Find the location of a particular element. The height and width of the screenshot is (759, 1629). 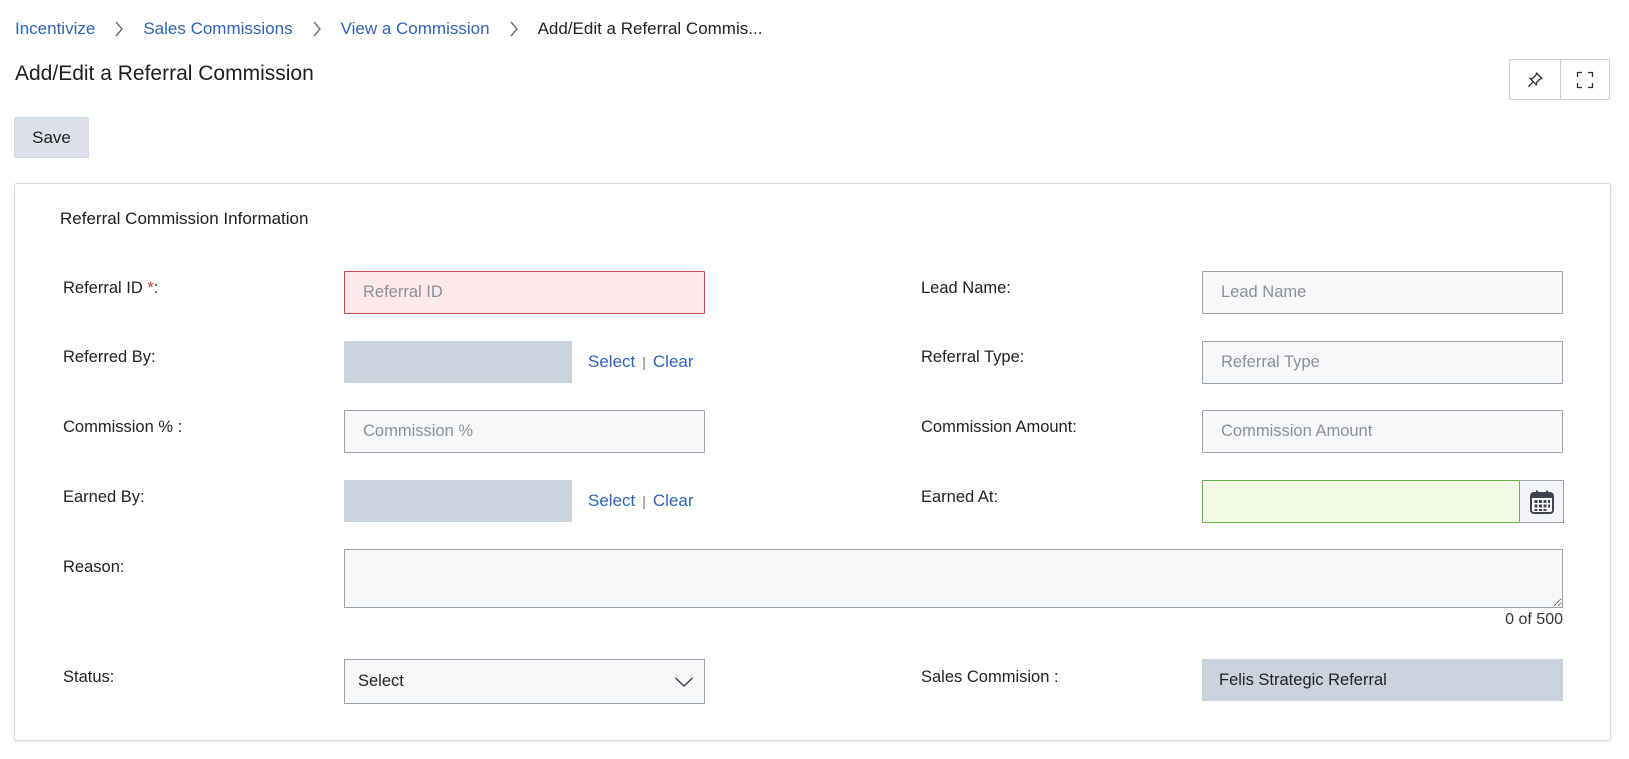

page-title: Add/Edit a Referral Commission is located at coordinates (164, 73).